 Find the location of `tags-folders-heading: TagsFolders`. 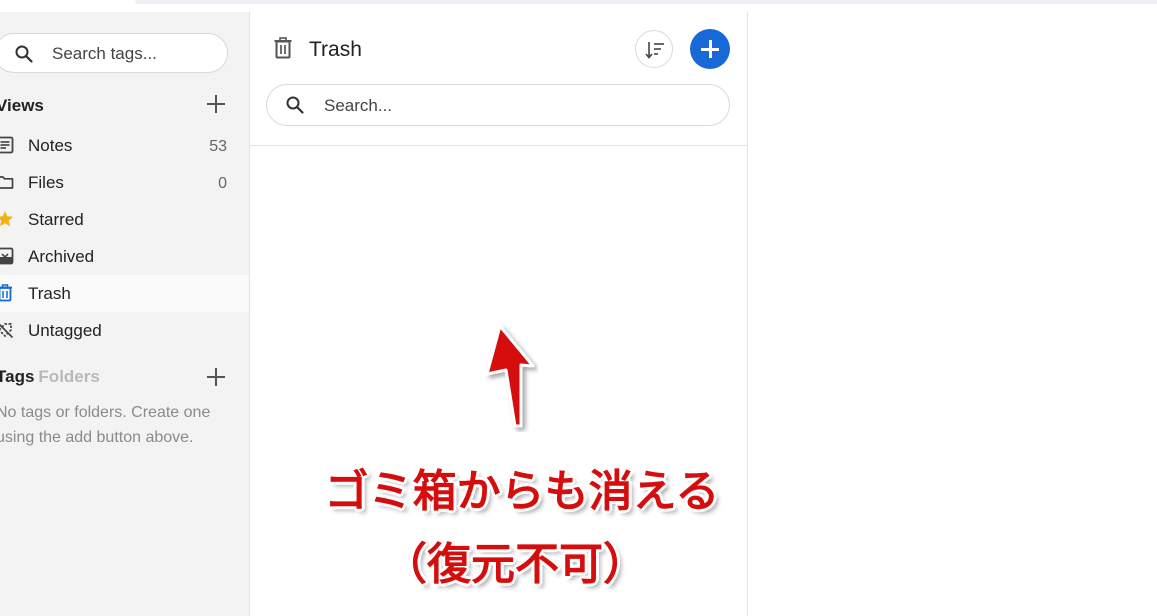

tags-folders-heading: TagsFolders is located at coordinates (50, 377).